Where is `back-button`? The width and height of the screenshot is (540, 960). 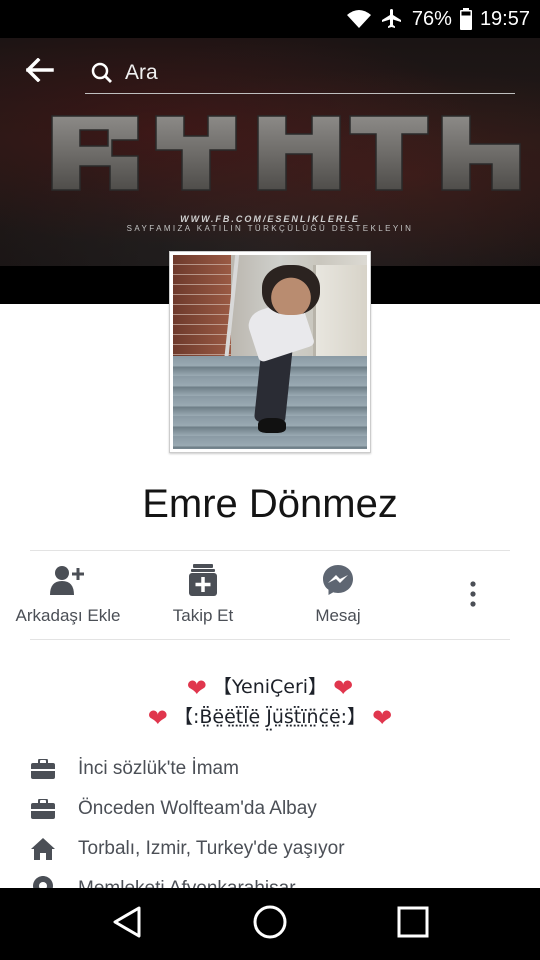
back-button is located at coordinates (40, 72).